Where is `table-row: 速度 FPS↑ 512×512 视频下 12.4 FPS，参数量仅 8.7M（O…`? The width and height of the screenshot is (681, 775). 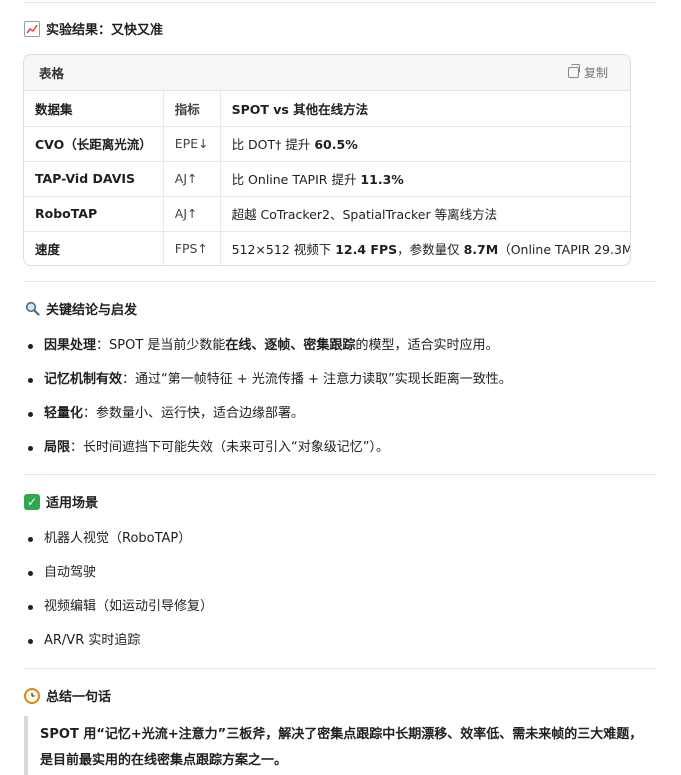
table-row: 速度 FPS↑ 512×512 视频下 12.4 FPS，参数量仅 8.7M（O… is located at coordinates (327, 248).